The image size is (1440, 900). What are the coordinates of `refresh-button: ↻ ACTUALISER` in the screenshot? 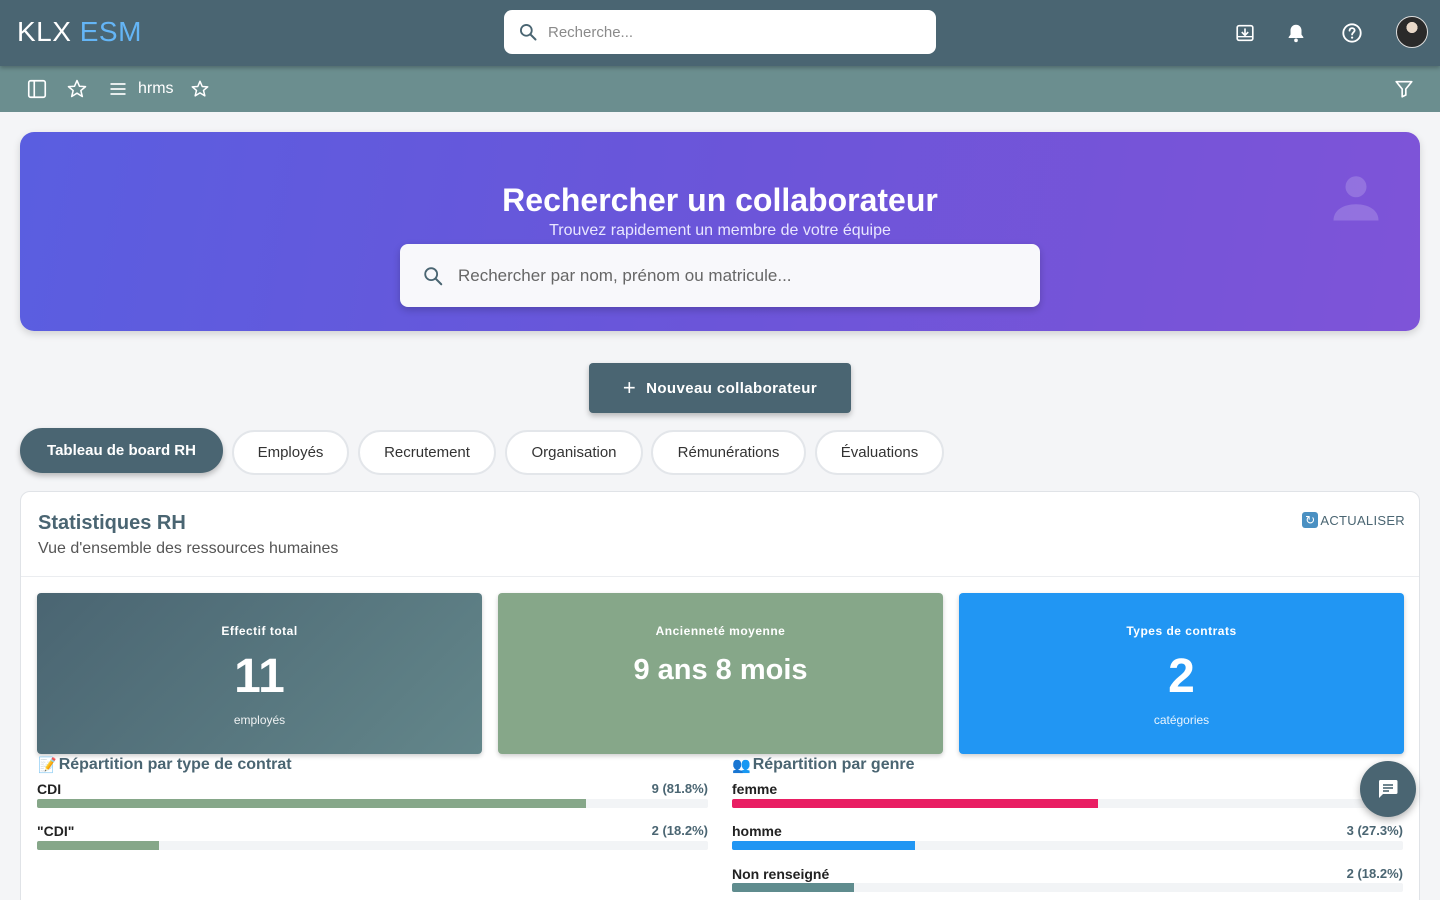 It's located at (1353, 520).